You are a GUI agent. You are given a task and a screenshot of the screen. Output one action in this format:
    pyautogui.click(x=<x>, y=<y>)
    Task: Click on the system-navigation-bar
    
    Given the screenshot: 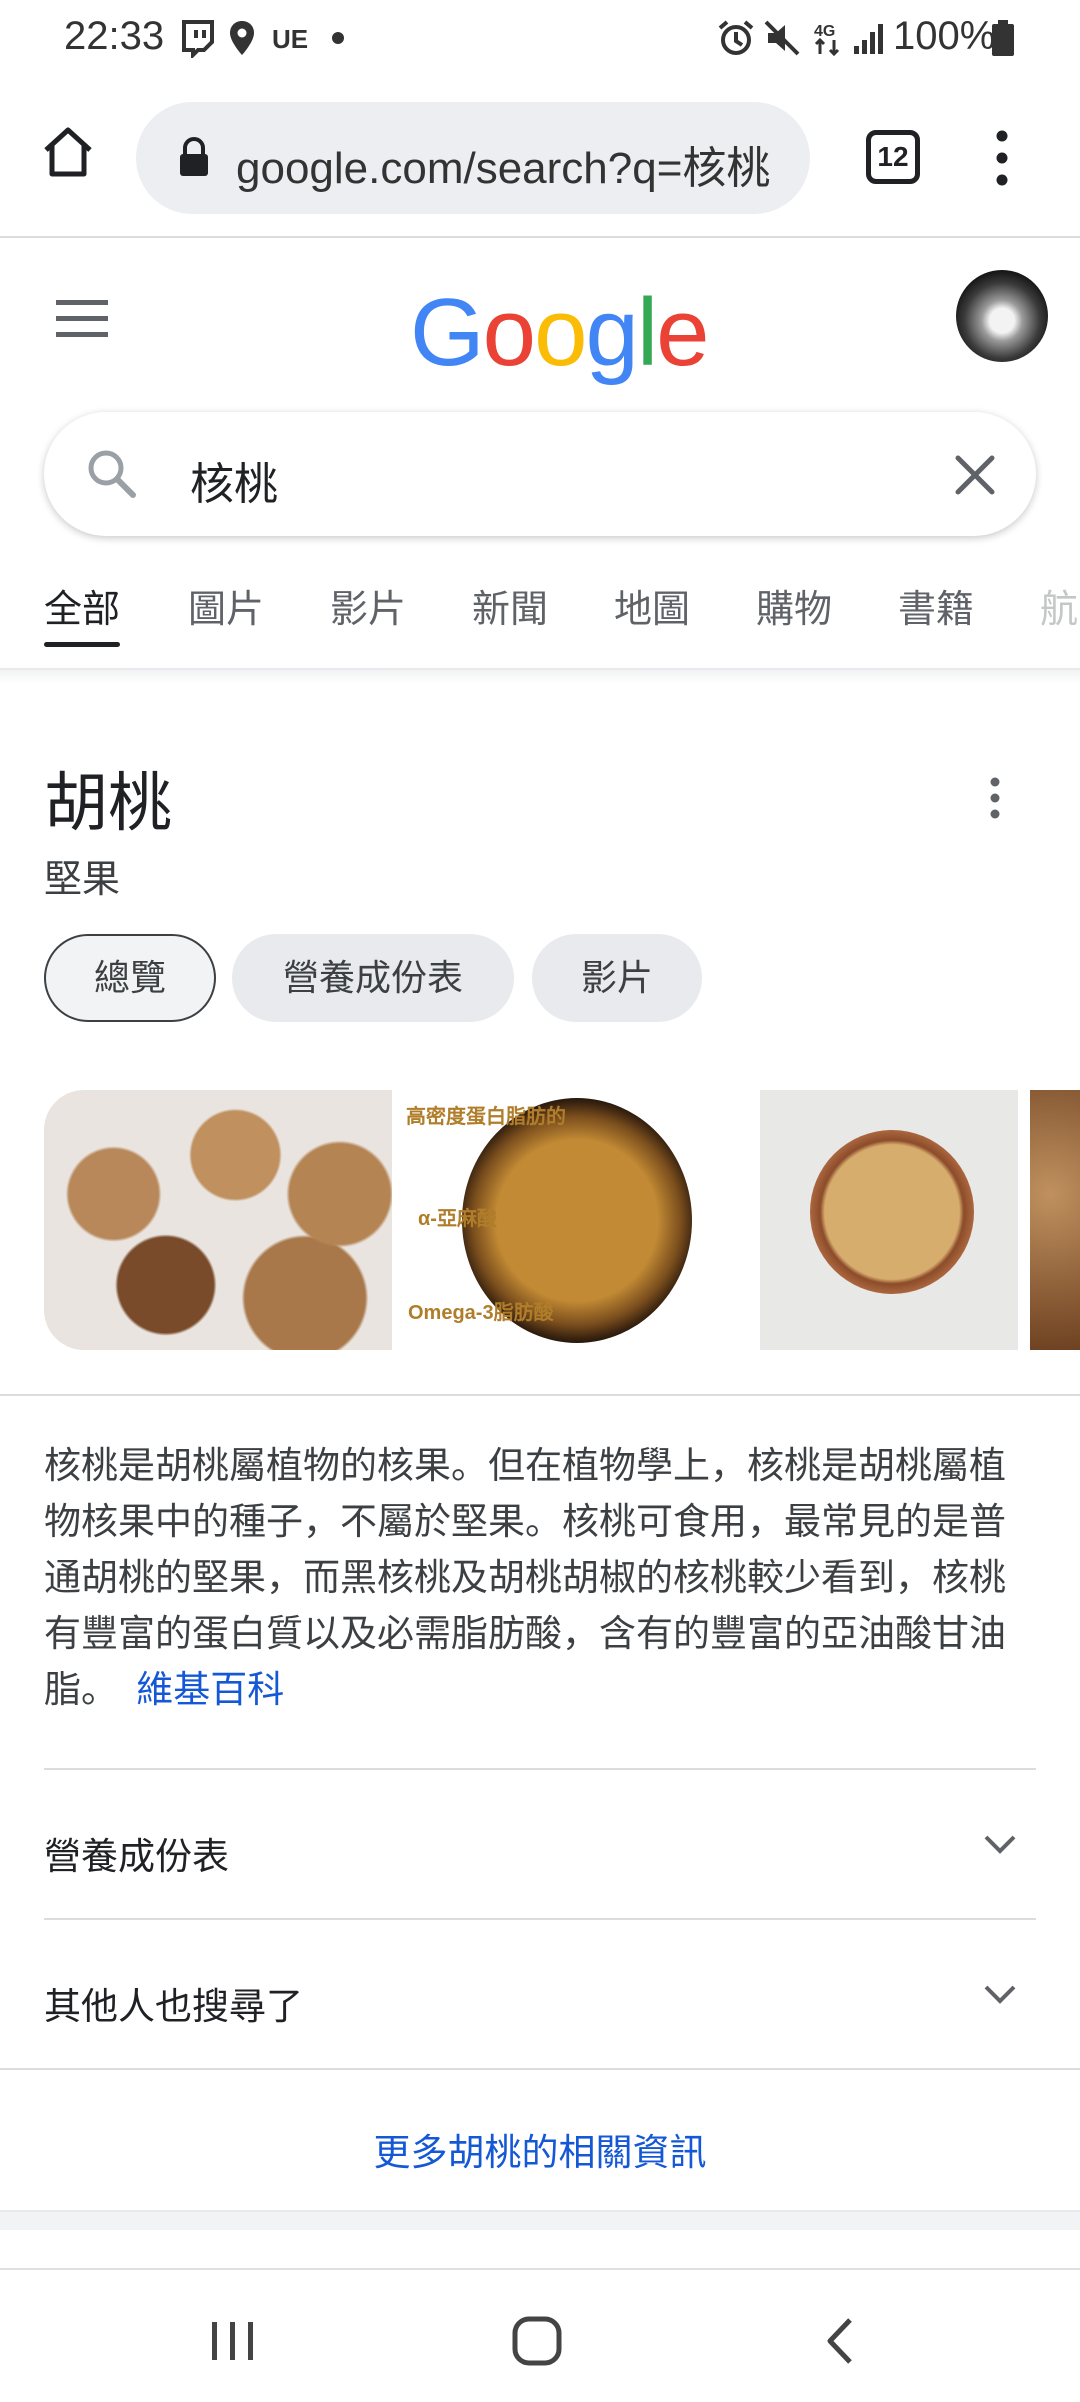 What is the action you would take?
    pyautogui.click(x=540, y=2335)
    